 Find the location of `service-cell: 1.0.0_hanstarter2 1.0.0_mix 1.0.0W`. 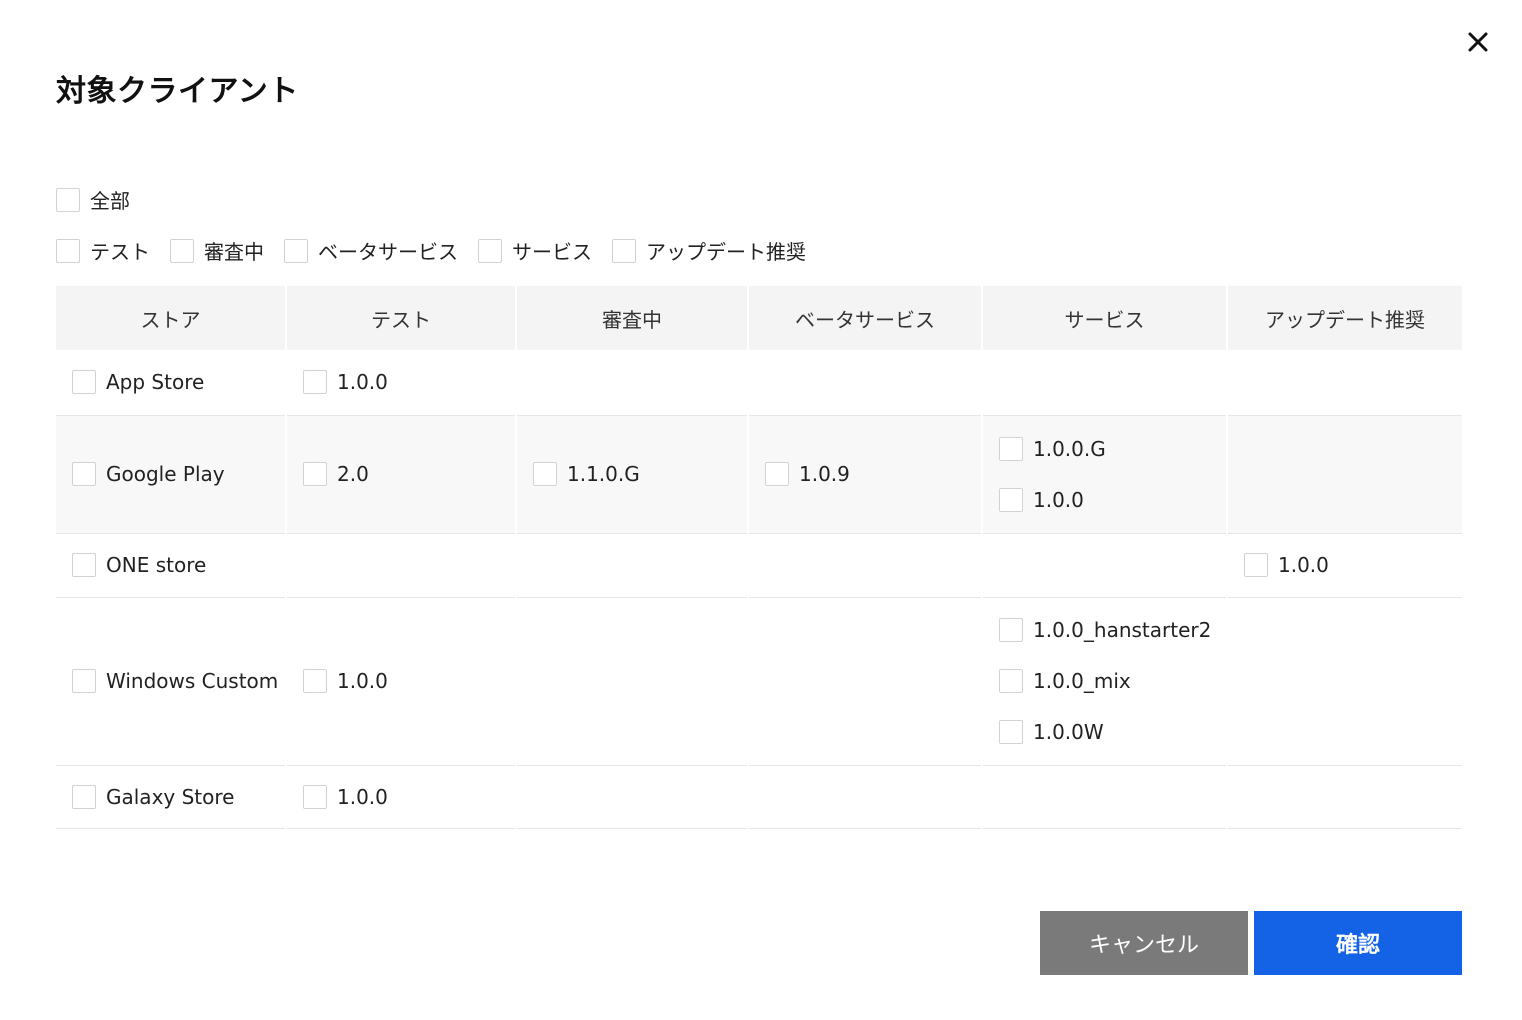

service-cell: 1.0.0_hanstarter2 1.0.0_mix 1.0.0W is located at coordinates (1105, 681).